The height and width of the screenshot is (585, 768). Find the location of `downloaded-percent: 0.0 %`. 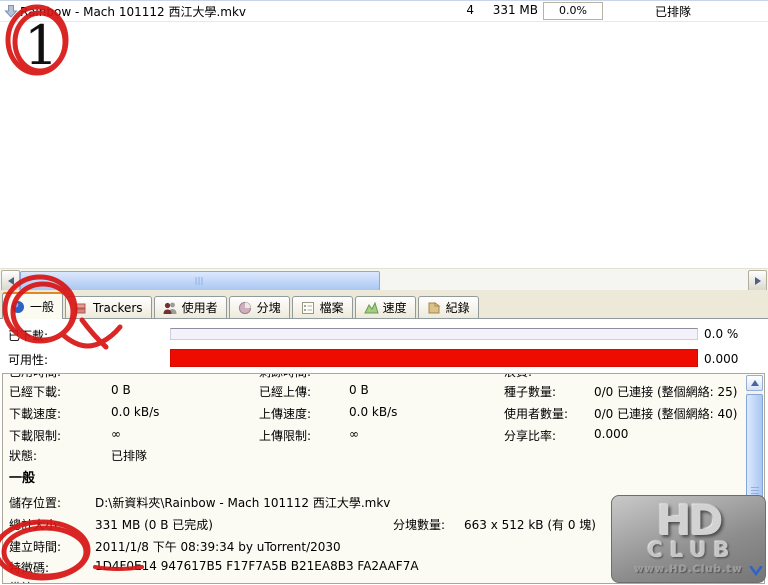

downloaded-percent: 0.0 % is located at coordinates (721, 334).